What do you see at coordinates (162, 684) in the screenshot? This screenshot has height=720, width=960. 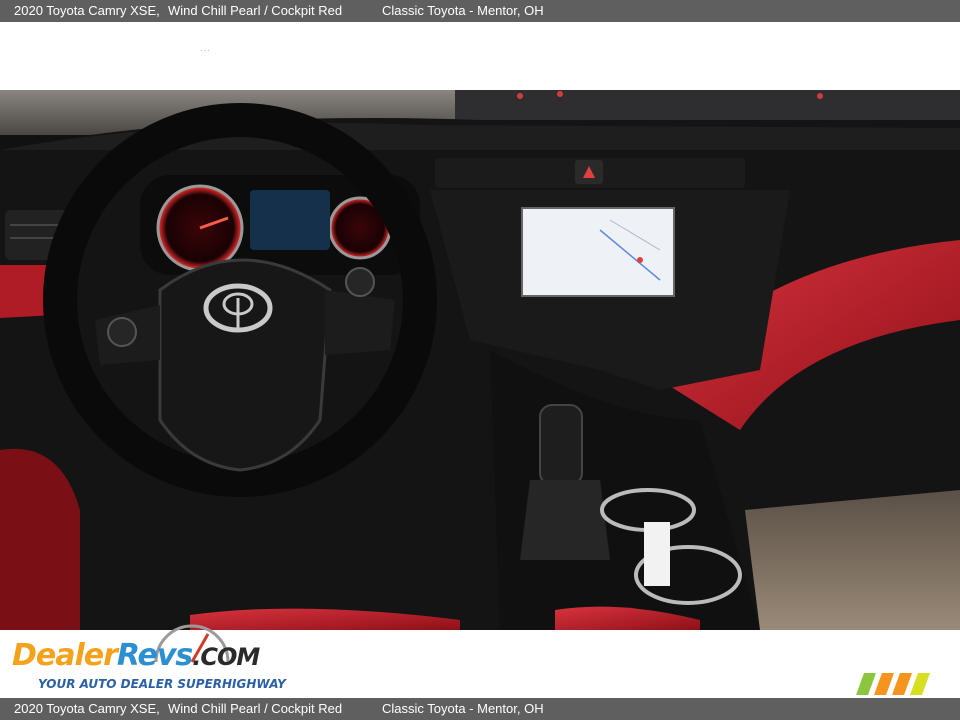 I see `logo-tagline: YOUR AUTO DEALER SUPERHIGHWAY` at bounding box center [162, 684].